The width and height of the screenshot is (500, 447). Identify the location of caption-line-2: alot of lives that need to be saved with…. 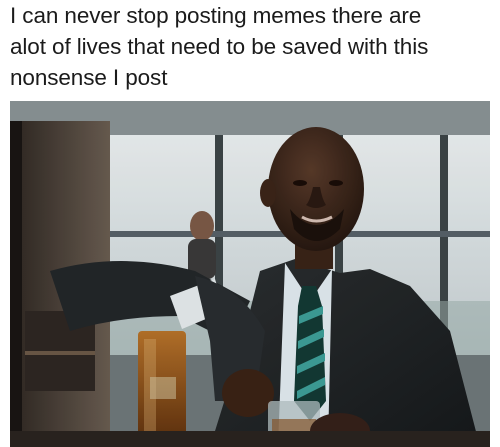
(219, 46).